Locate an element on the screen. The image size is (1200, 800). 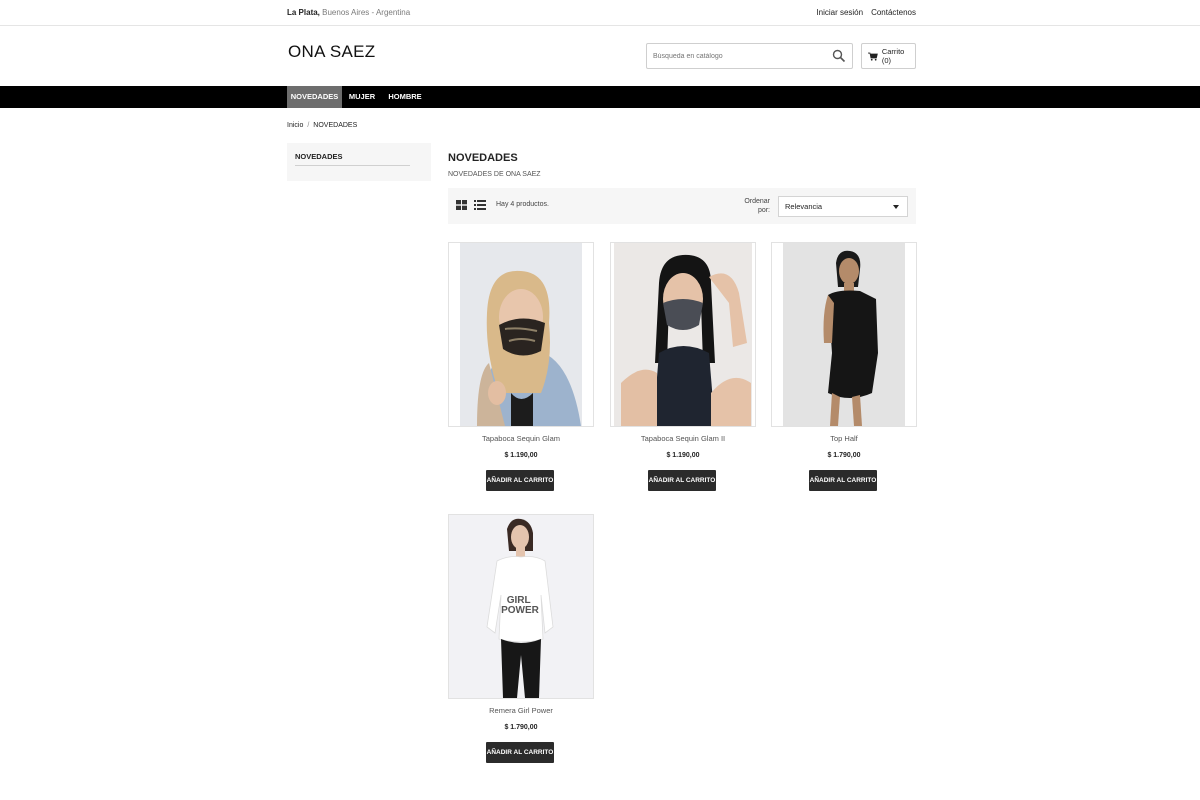
woman-black-one-shoulder-dress-photo is located at coordinates (844, 334).